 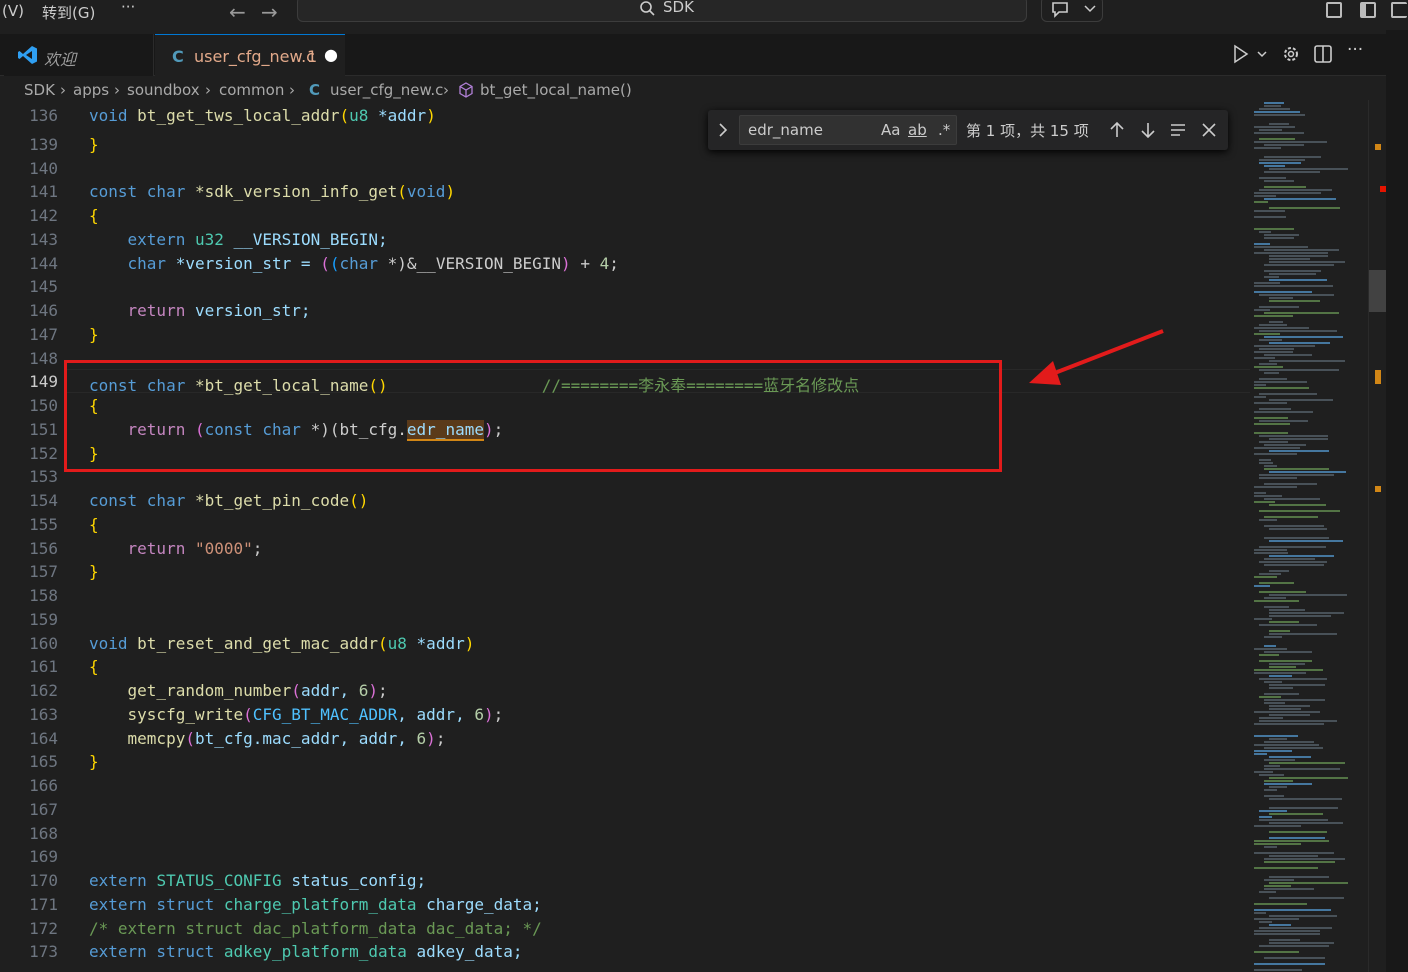 What do you see at coordinates (94, 144) in the screenshot?
I see `code-line-139: }` at bounding box center [94, 144].